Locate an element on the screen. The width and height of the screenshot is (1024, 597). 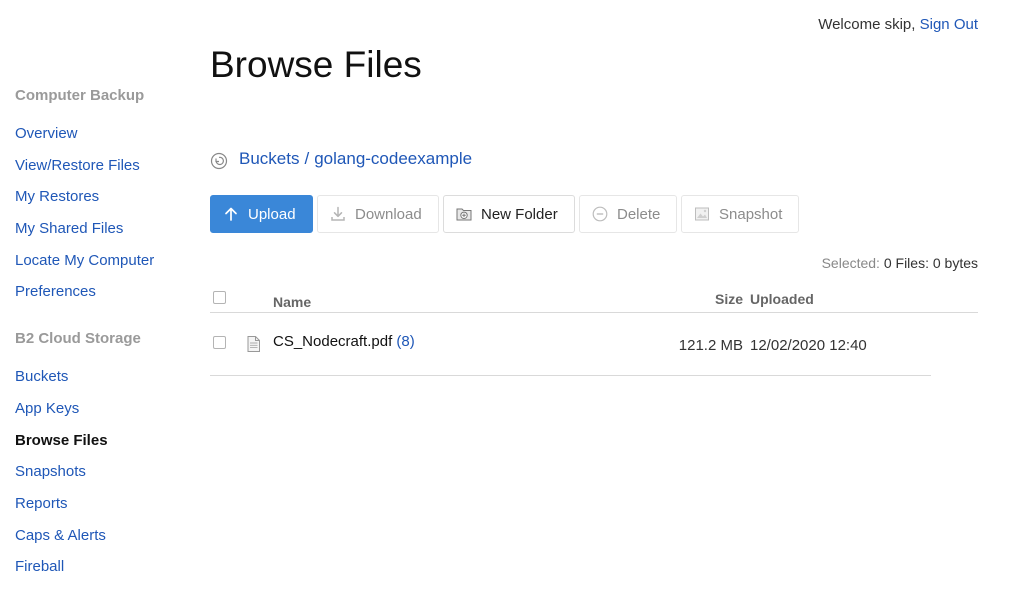
select-all-checkbox is located at coordinates (219, 297).